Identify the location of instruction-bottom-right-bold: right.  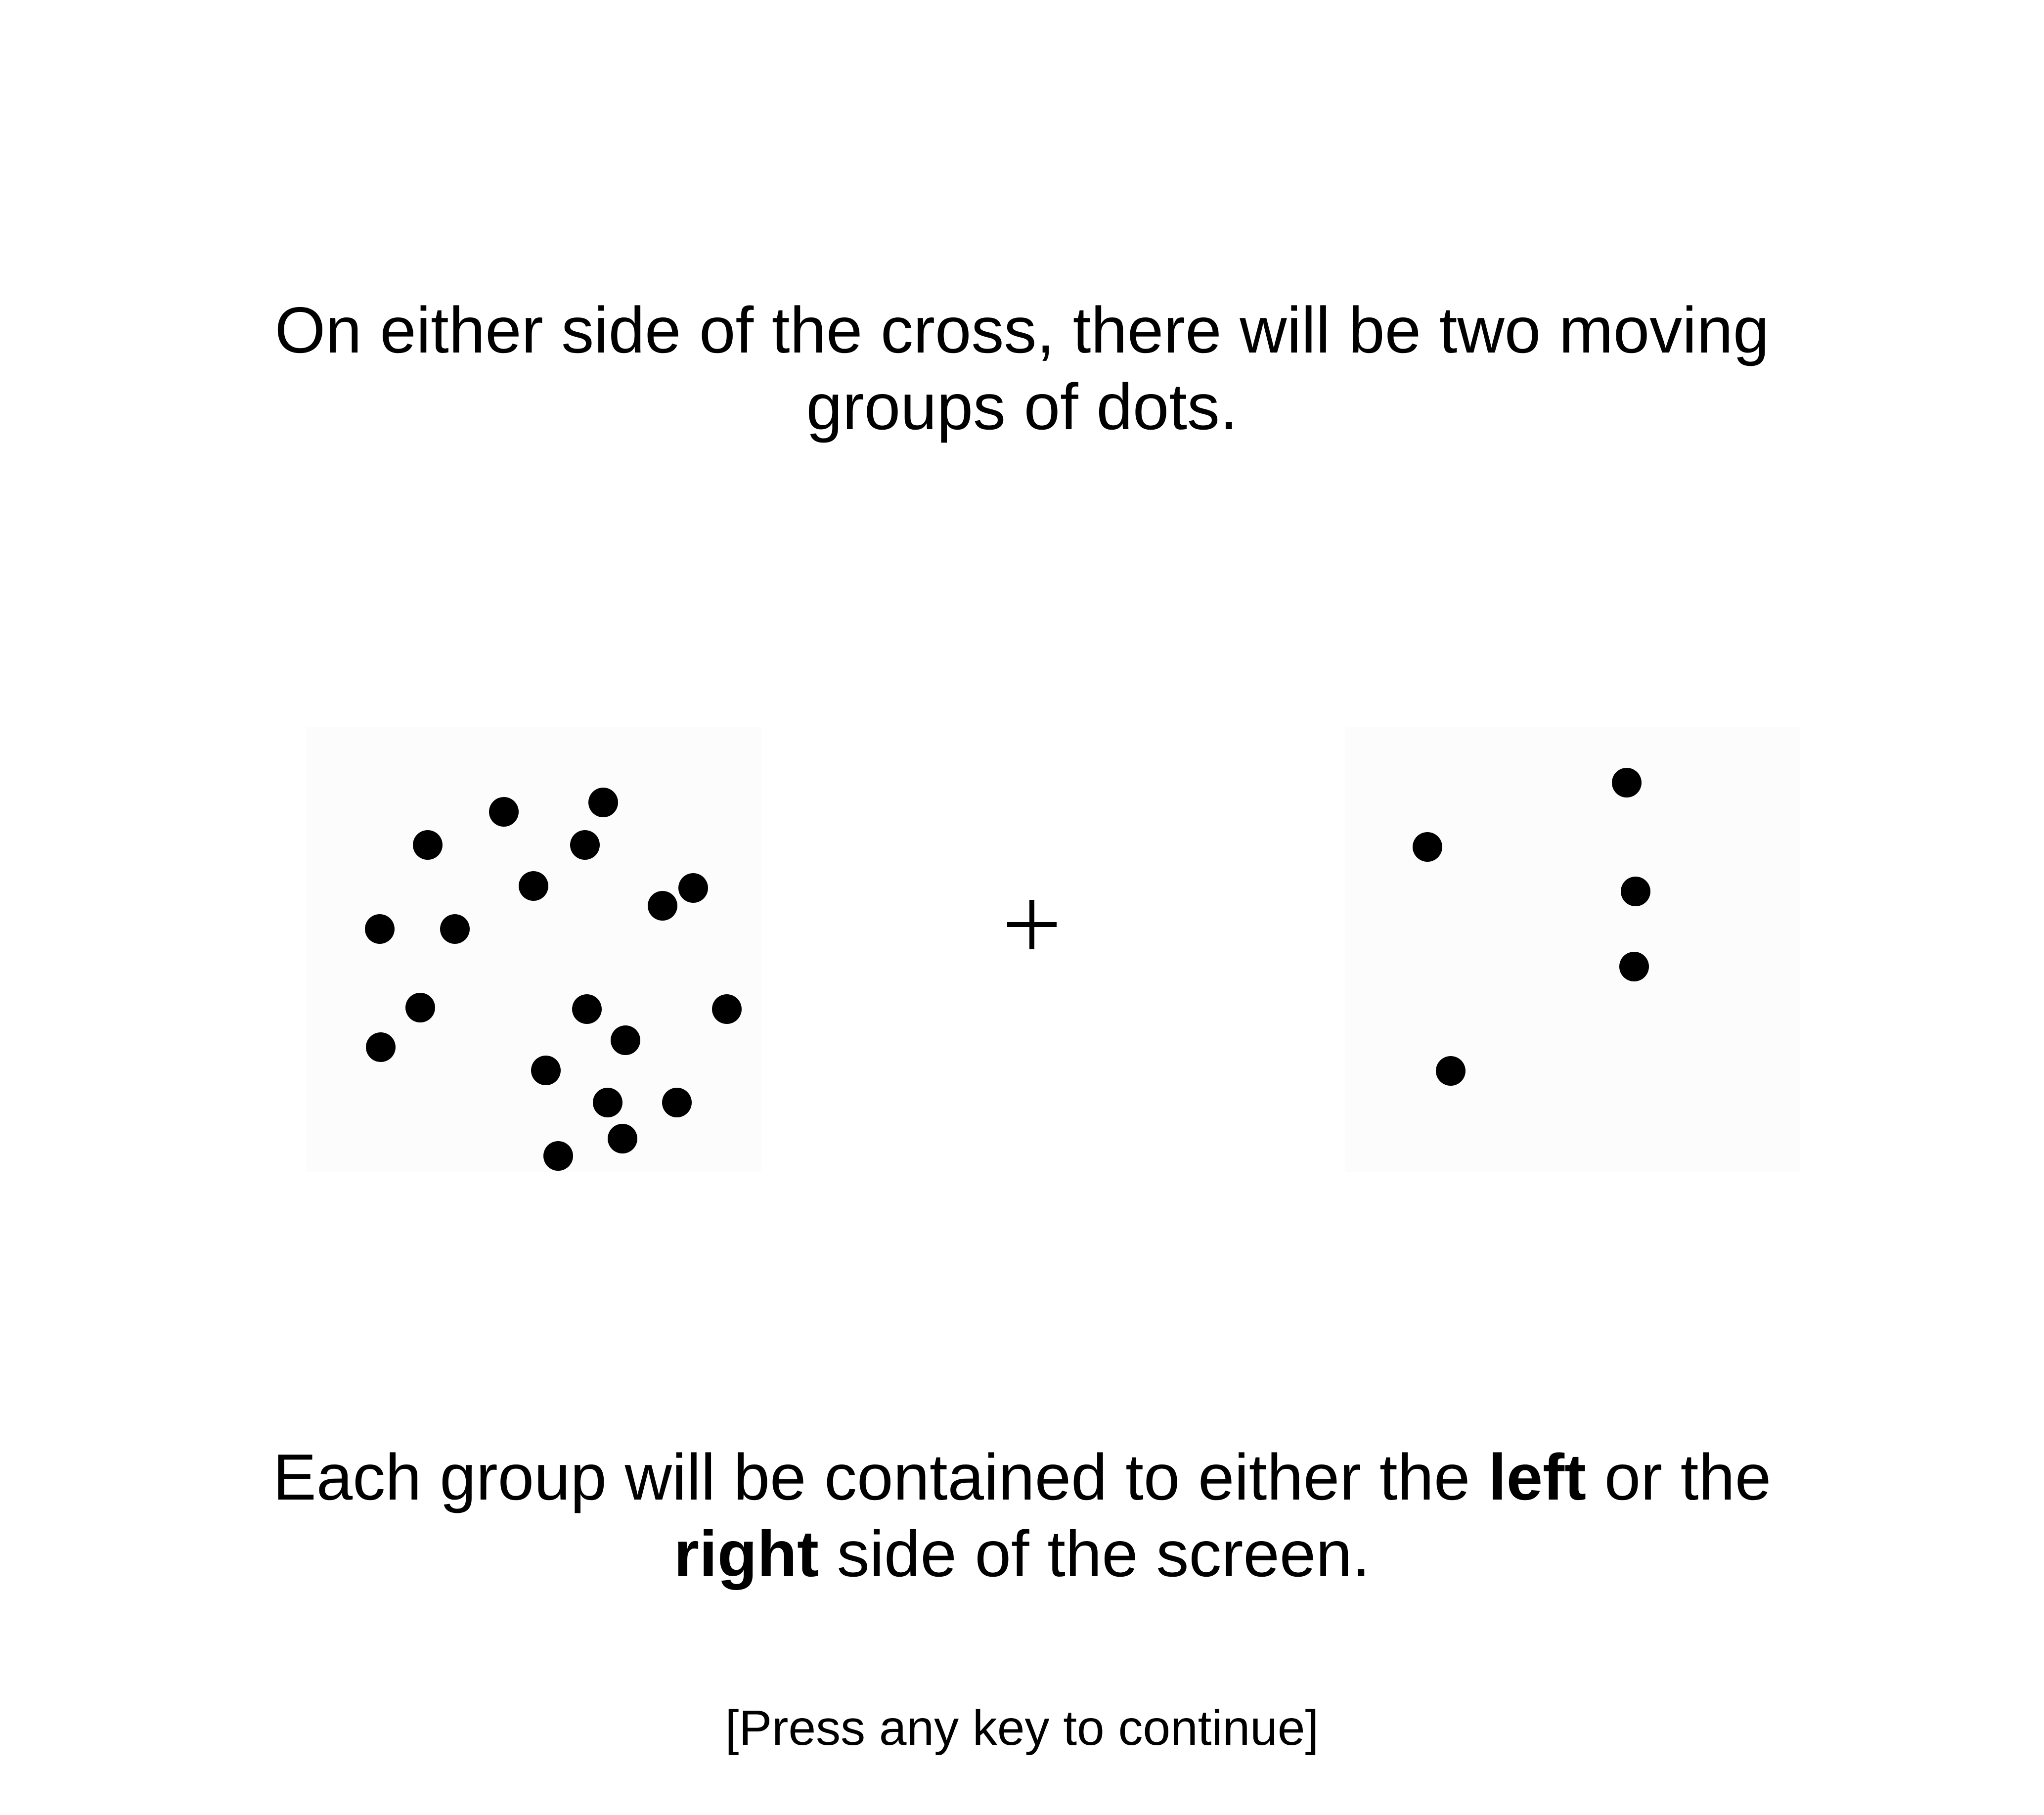
(746, 1554).